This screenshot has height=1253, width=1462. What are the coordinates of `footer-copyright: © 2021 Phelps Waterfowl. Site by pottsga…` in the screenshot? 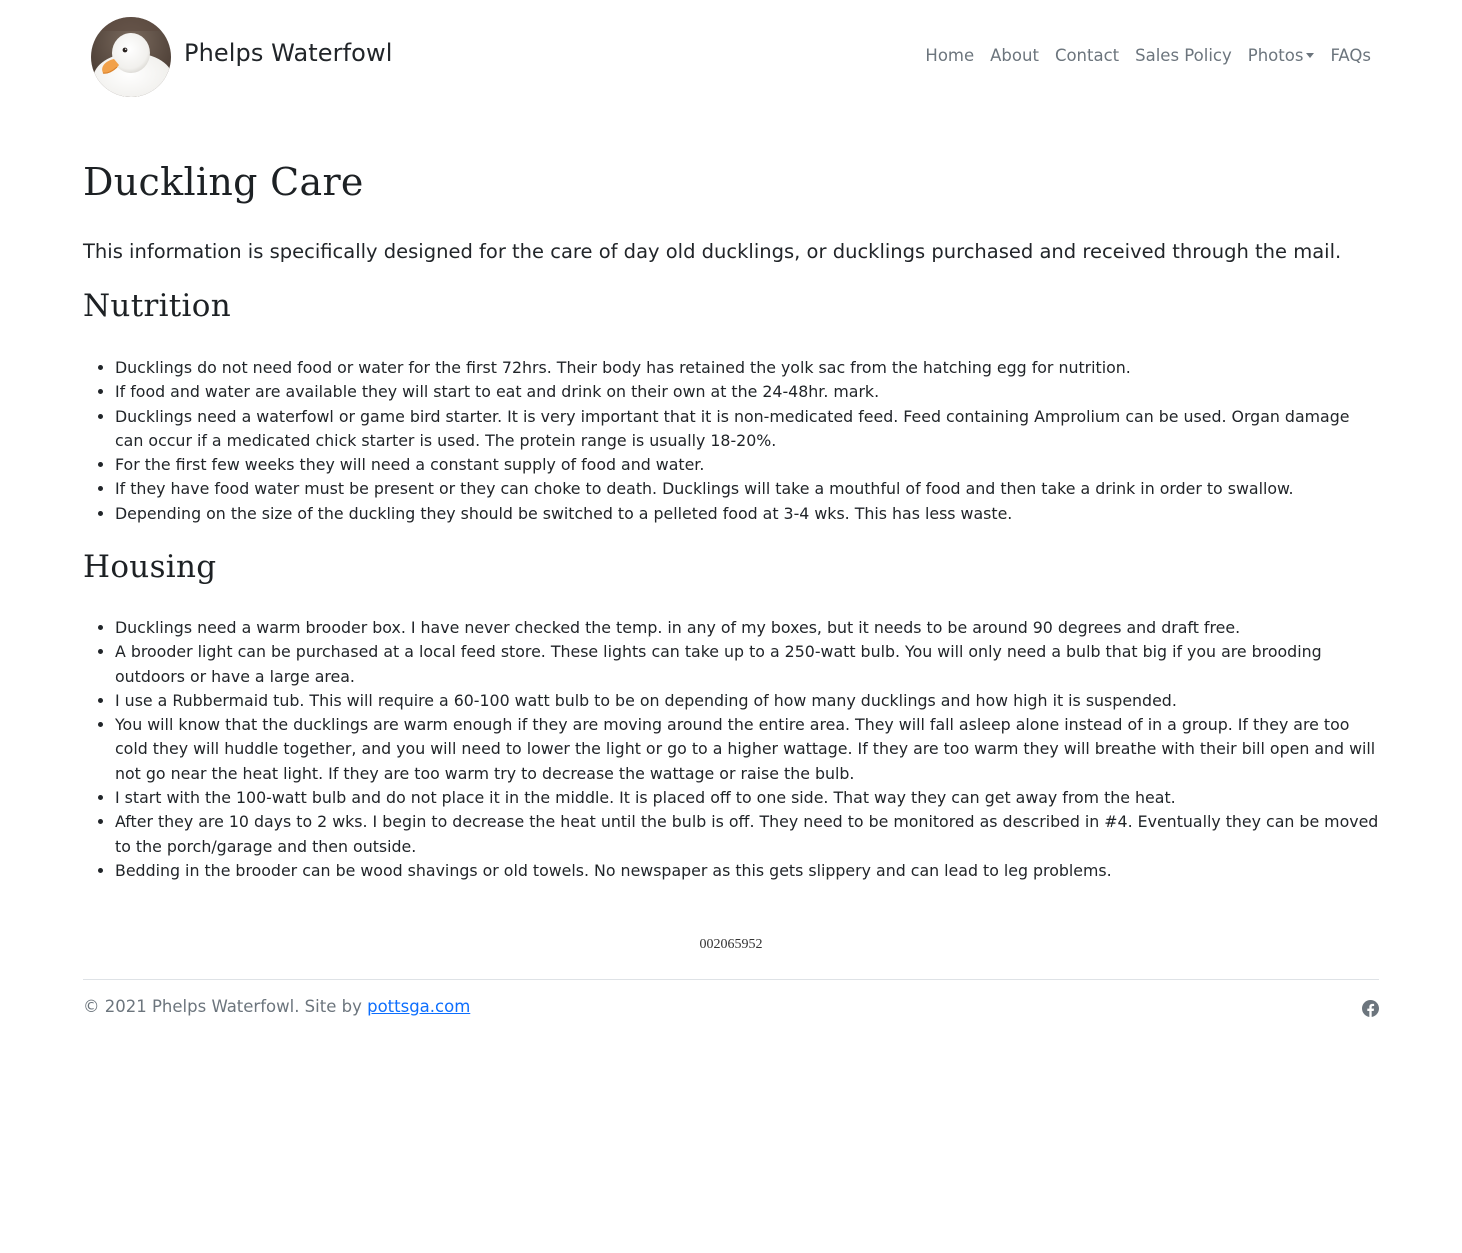 It's located at (276, 1006).